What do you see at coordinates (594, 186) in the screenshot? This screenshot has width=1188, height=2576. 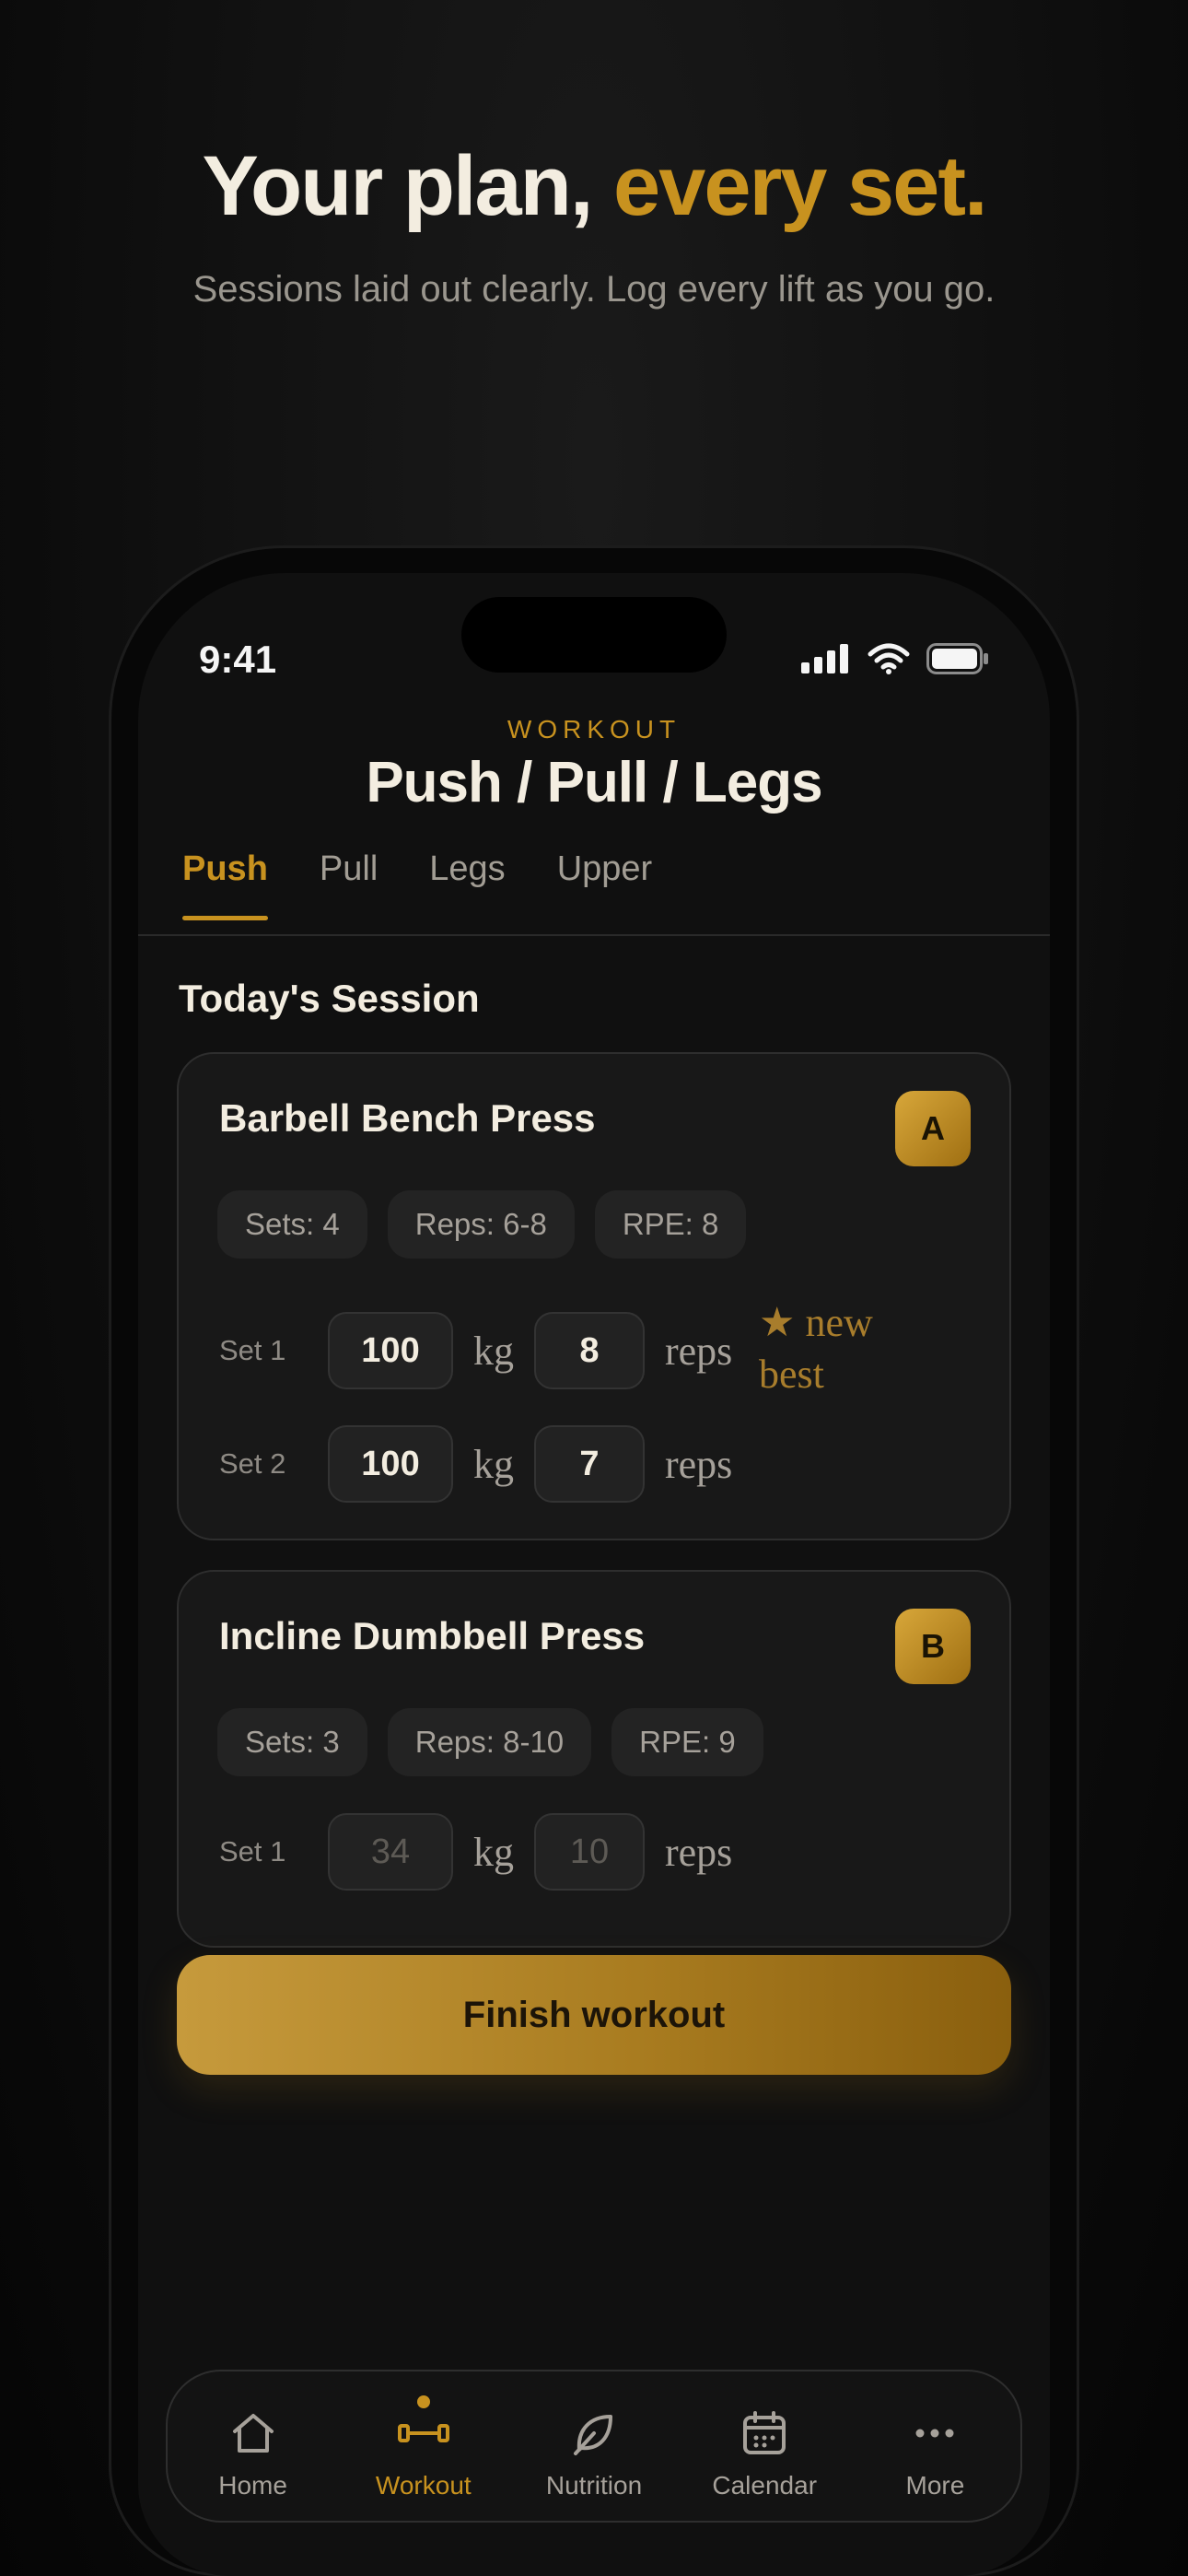 I see `promo-headline: Your plan, every set.` at bounding box center [594, 186].